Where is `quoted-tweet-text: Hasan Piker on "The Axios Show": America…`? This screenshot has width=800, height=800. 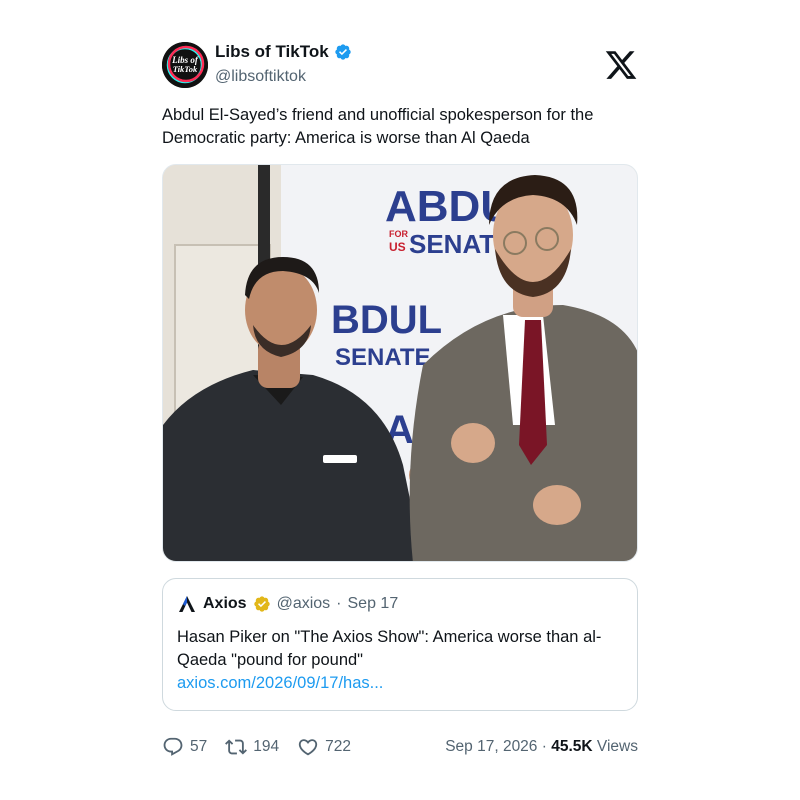
quoted-tweet-text: Hasan Piker on "The Axios Show": America… is located at coordinates (389, 648).